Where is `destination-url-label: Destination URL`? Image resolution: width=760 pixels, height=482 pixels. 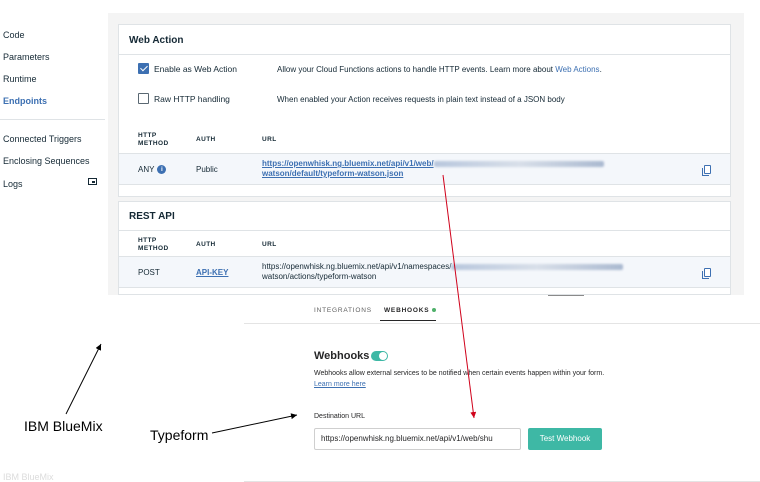
destination-url-label: Destination URL is located at coordinates (339, 416).